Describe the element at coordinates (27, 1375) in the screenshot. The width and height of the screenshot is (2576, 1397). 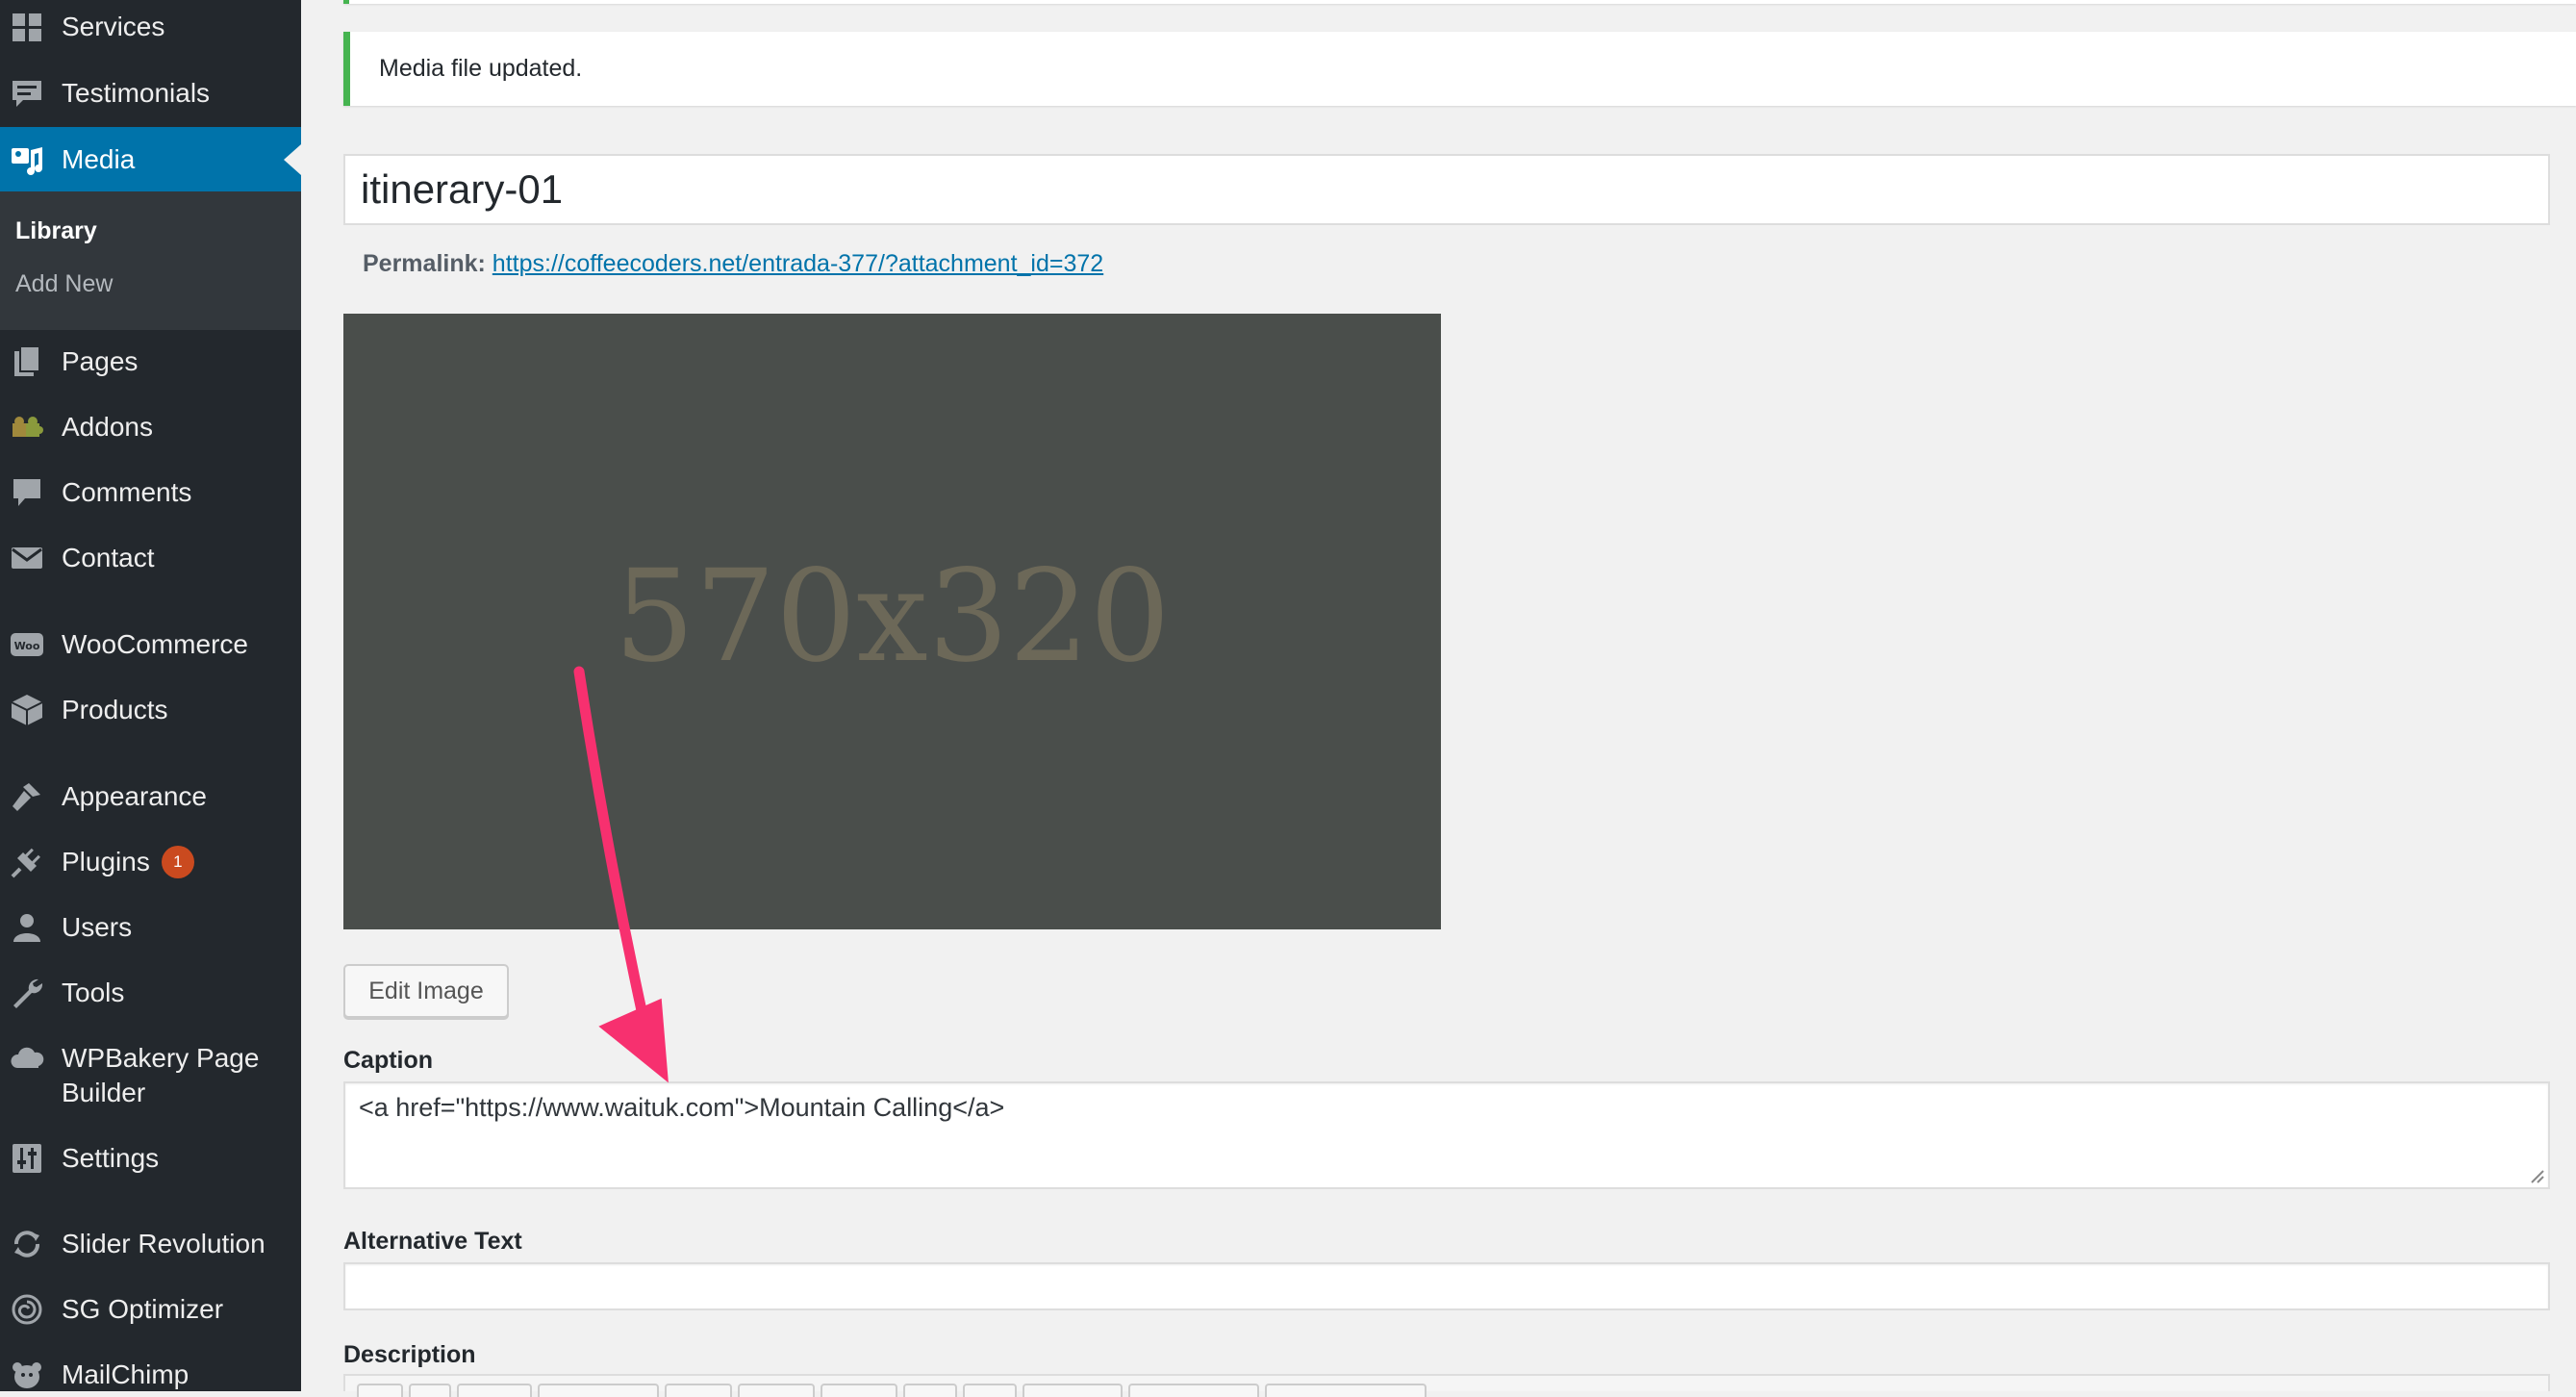
I see `chimp-icon` at that location.